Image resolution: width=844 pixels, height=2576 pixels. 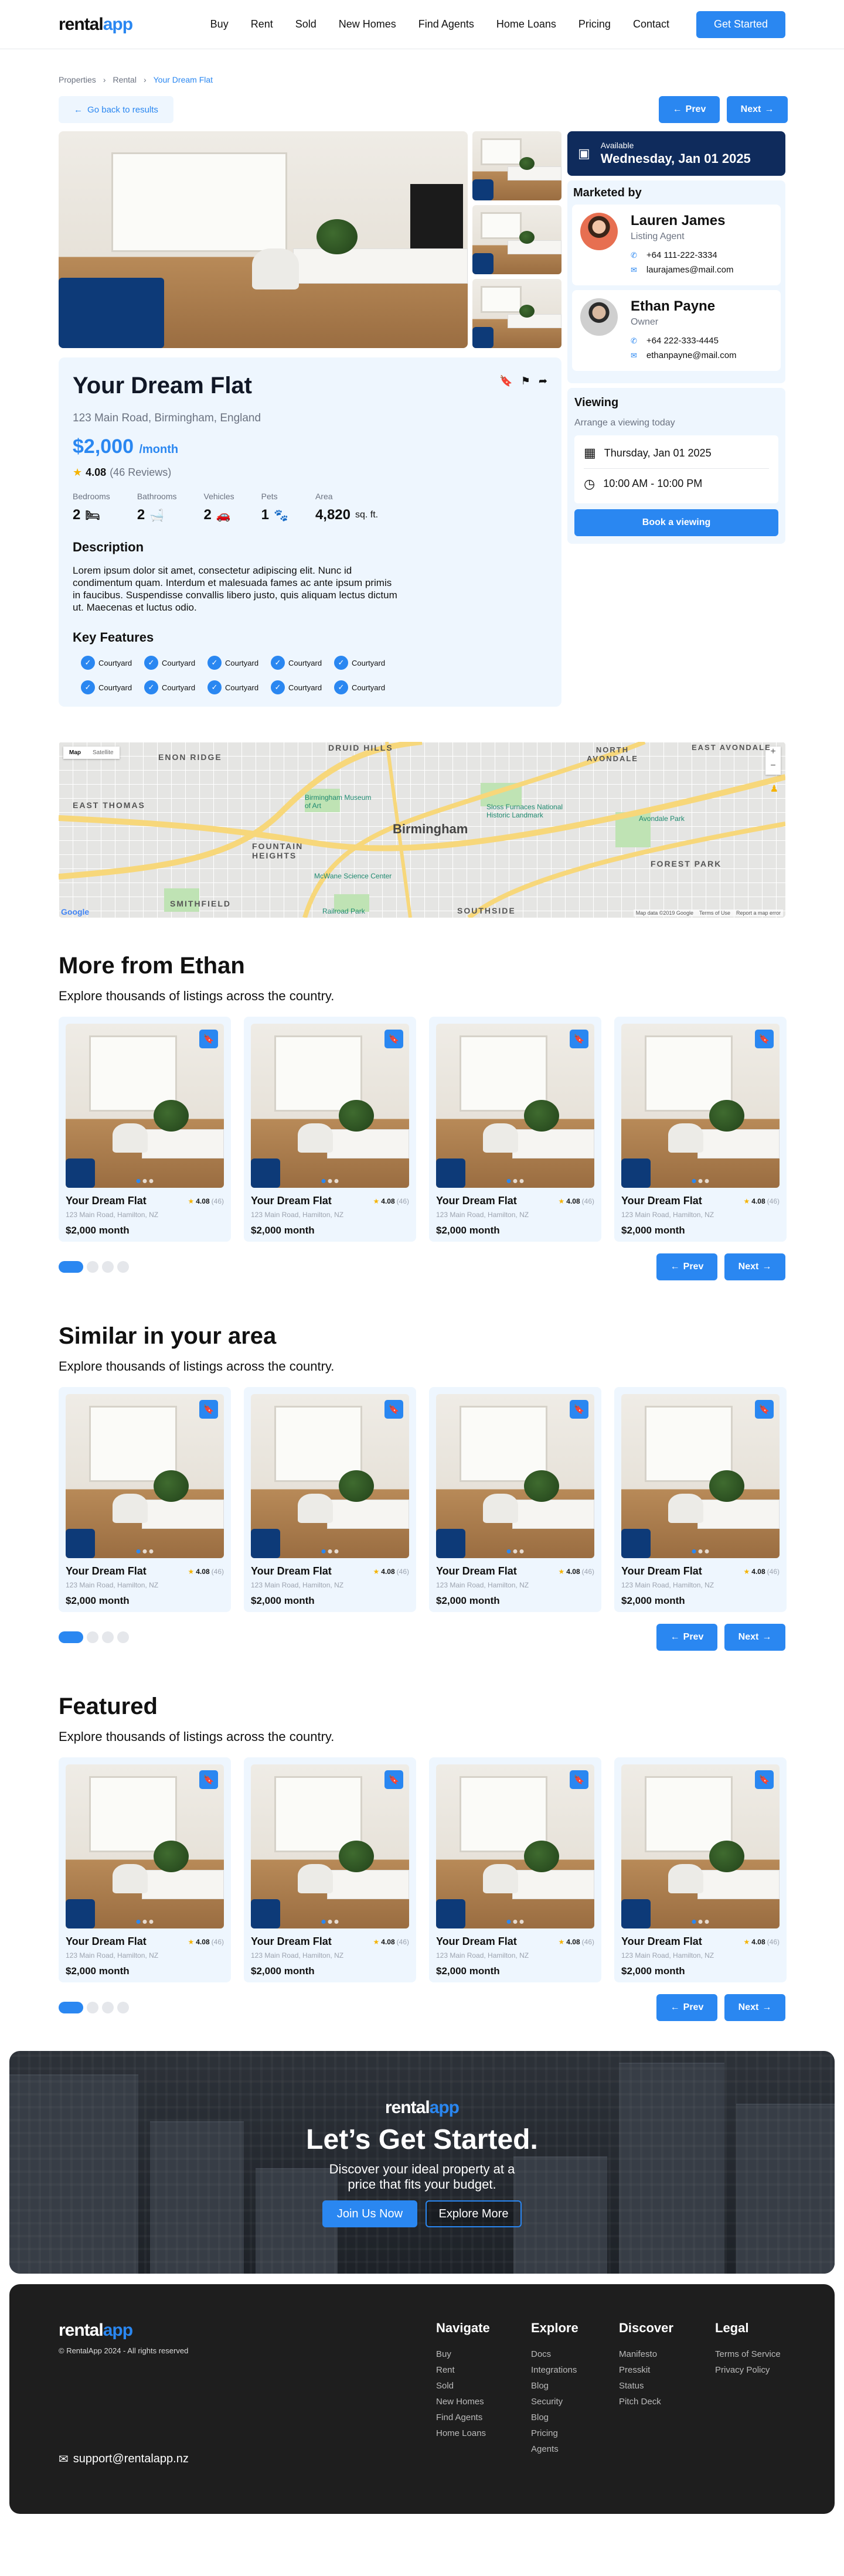 What do you see at coordinates (646, 2386) in the screenshot?
I see `footer-link: Status` at bounding box center [646, 2386].